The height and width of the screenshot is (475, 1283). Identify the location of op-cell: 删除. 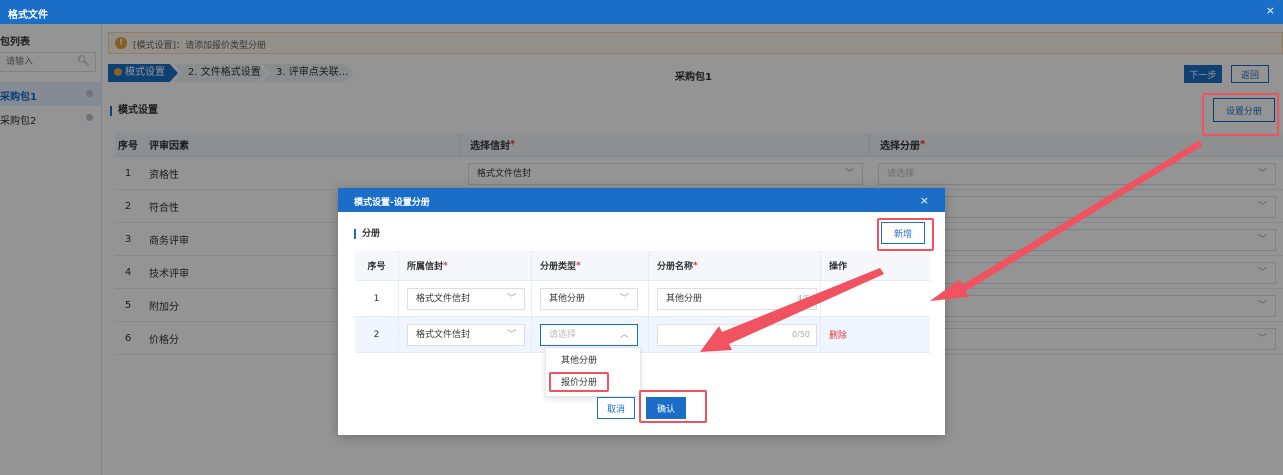
(875, 334).